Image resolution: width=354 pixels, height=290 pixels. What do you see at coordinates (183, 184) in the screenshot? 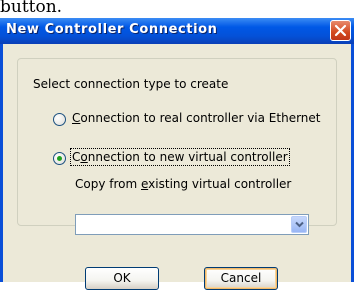
I see `copy-from-label: Copy from existing virtual controller` at bounding box center [183, 184].